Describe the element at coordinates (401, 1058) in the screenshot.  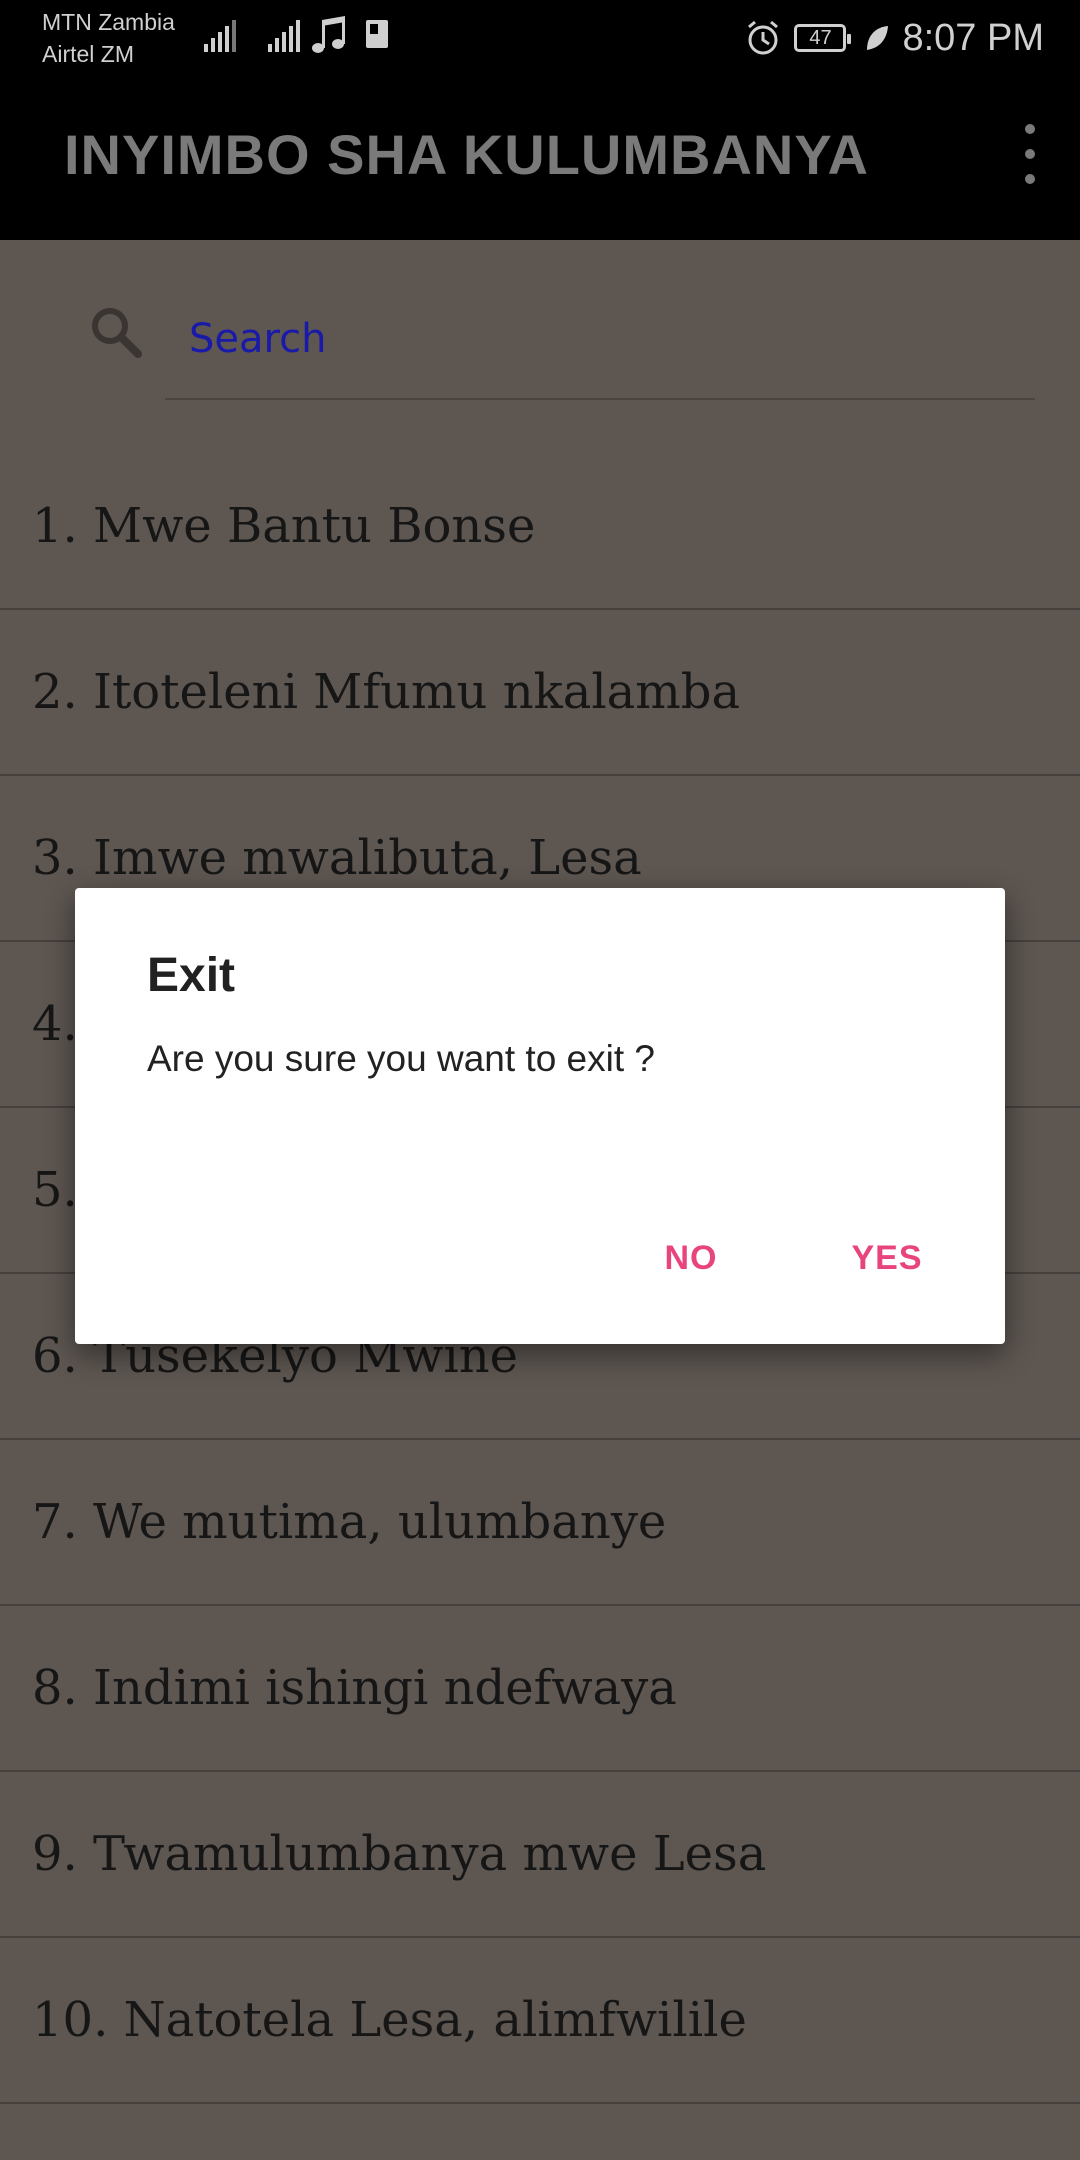
I see `dialog-message: Are you sure you want to exit ?` at that location.